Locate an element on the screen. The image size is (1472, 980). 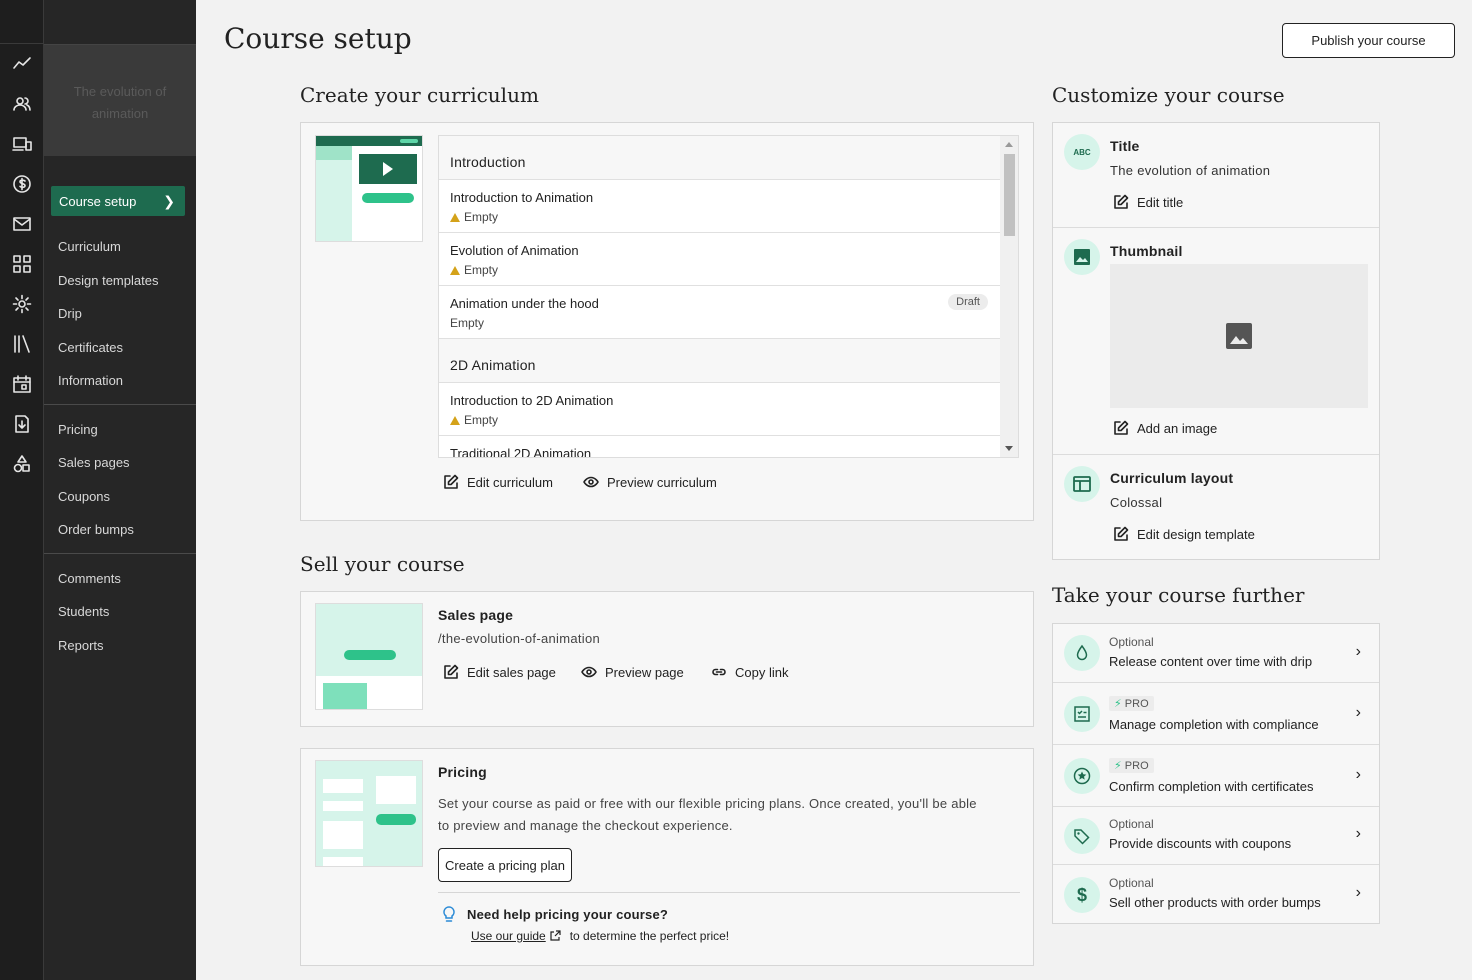
download-icon is located at coordinates (21, 424).